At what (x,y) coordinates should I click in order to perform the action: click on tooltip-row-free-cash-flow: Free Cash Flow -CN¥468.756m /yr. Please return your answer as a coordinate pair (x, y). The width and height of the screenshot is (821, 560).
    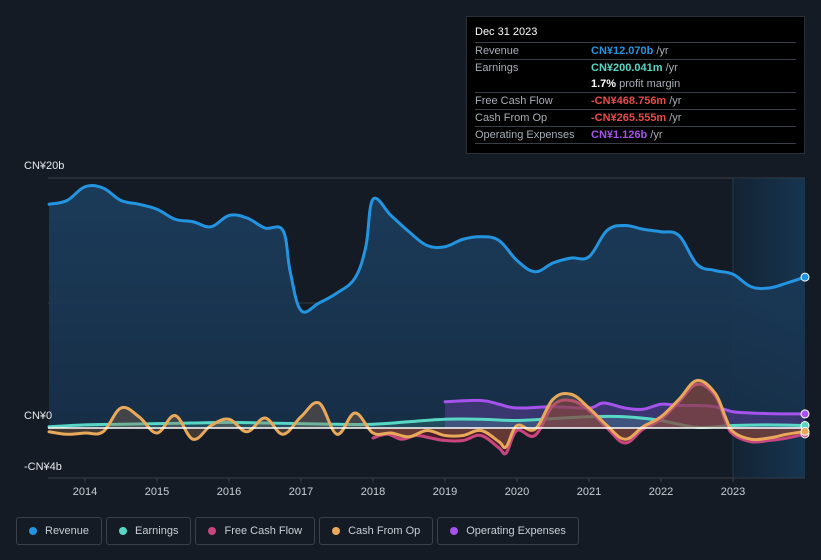
    Looking at the image, I should click on (635, 101).